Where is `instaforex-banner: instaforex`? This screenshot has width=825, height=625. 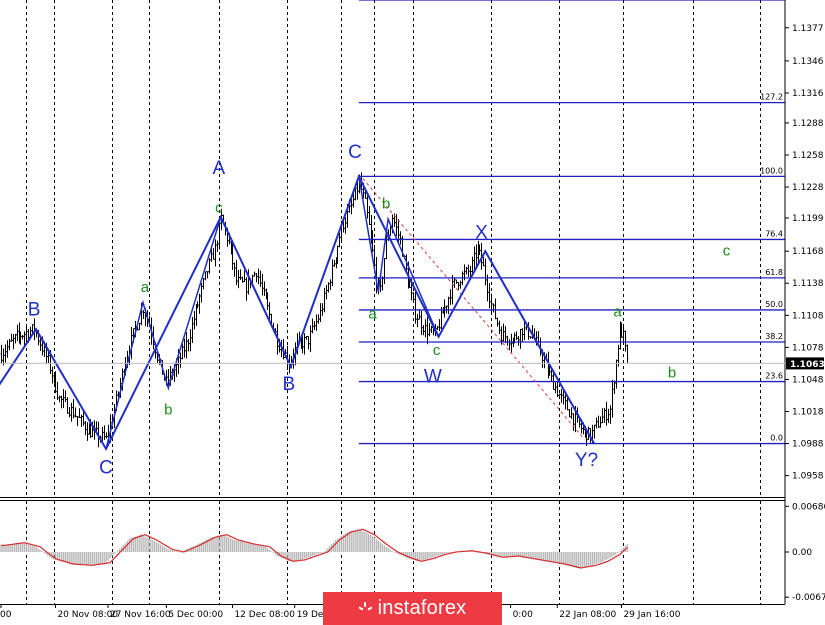 instaforex-banner: instaforex is located at coordinates (412, 608).